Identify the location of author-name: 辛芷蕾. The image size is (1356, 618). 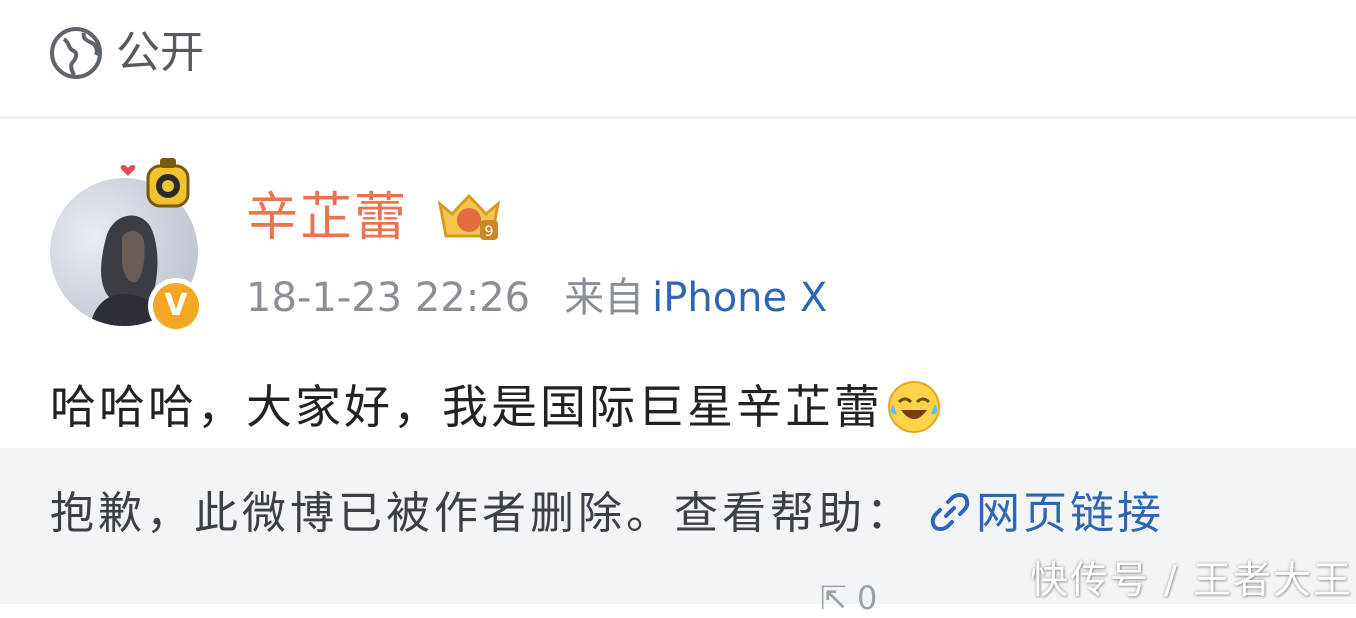
(327, 218).